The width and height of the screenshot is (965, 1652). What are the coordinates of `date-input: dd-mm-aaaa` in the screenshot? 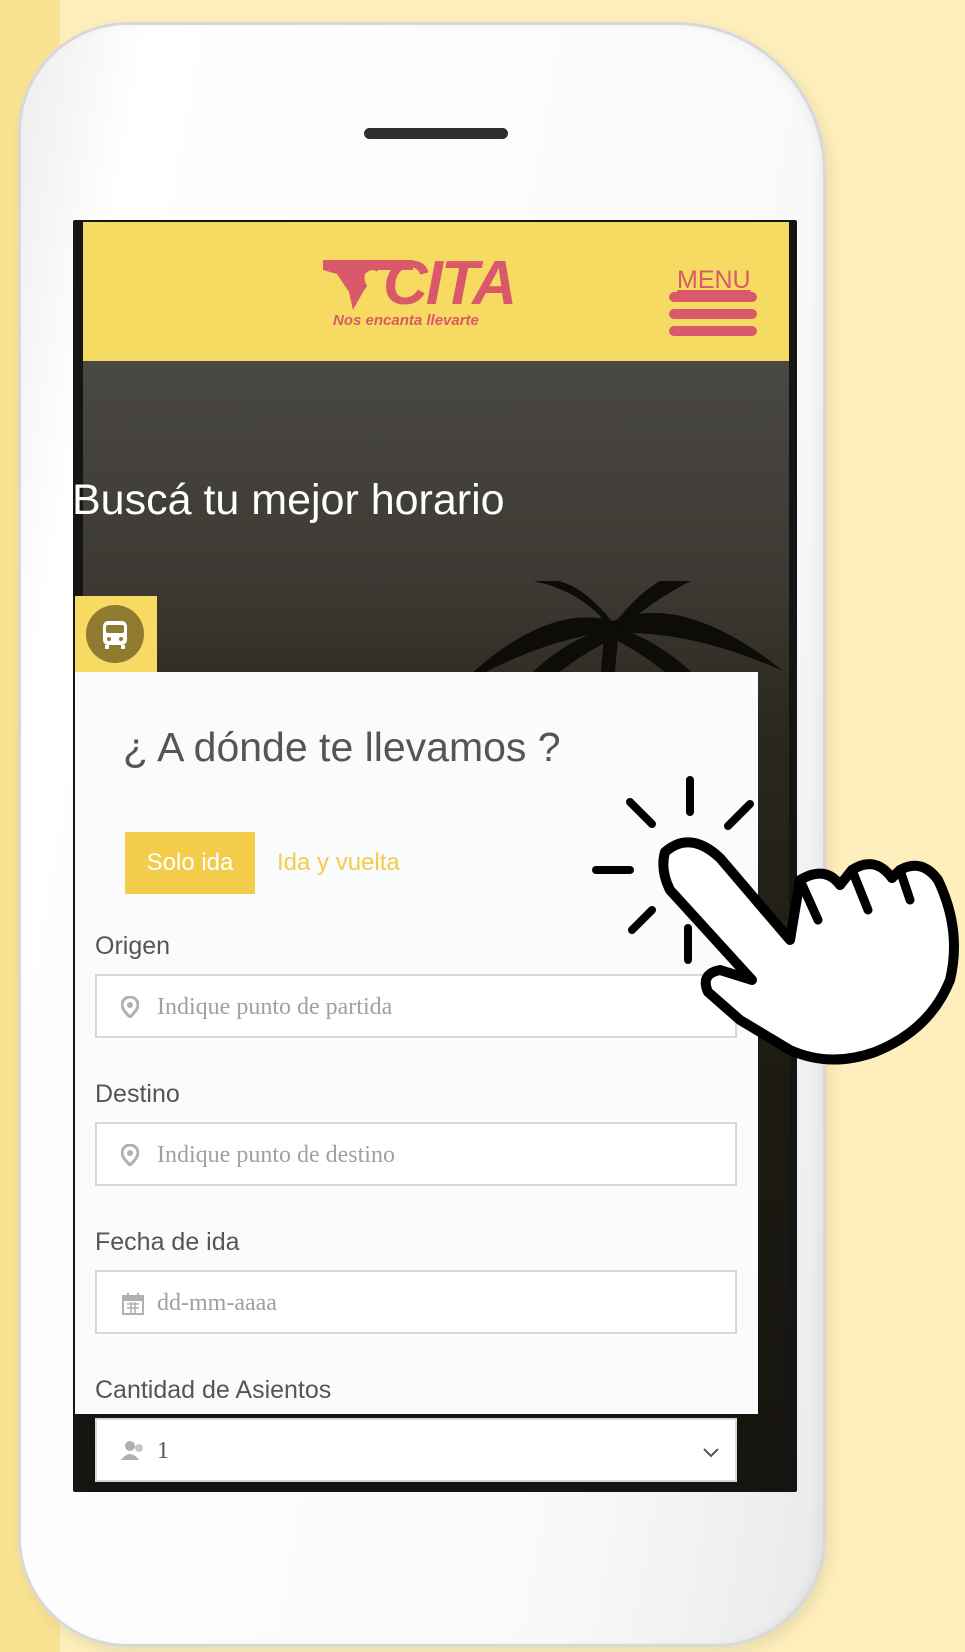 It's located at (416, 1302).